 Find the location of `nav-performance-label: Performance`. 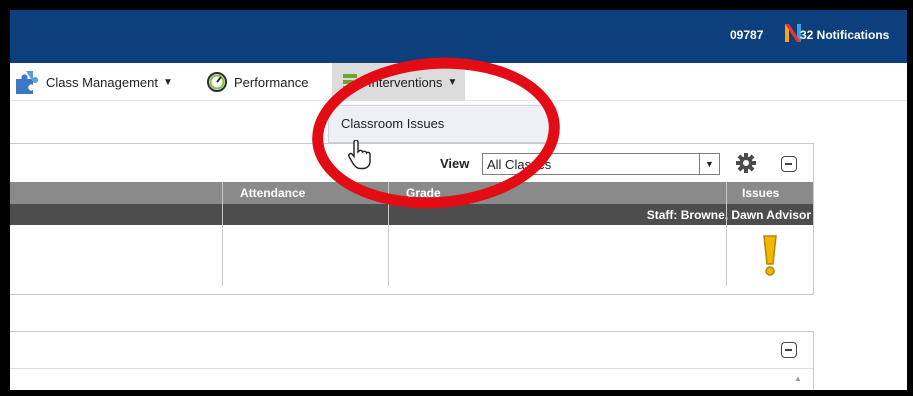

nav-performance-label: Performance is located at coordinates (271, 82).